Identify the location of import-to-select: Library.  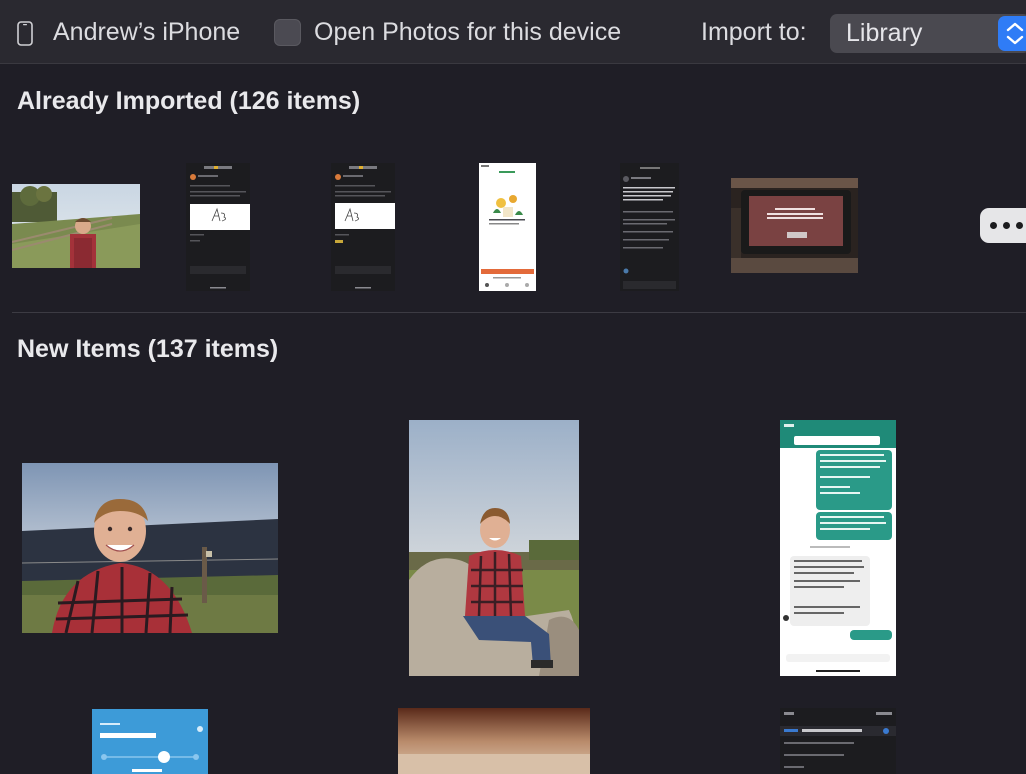
(928, 33).